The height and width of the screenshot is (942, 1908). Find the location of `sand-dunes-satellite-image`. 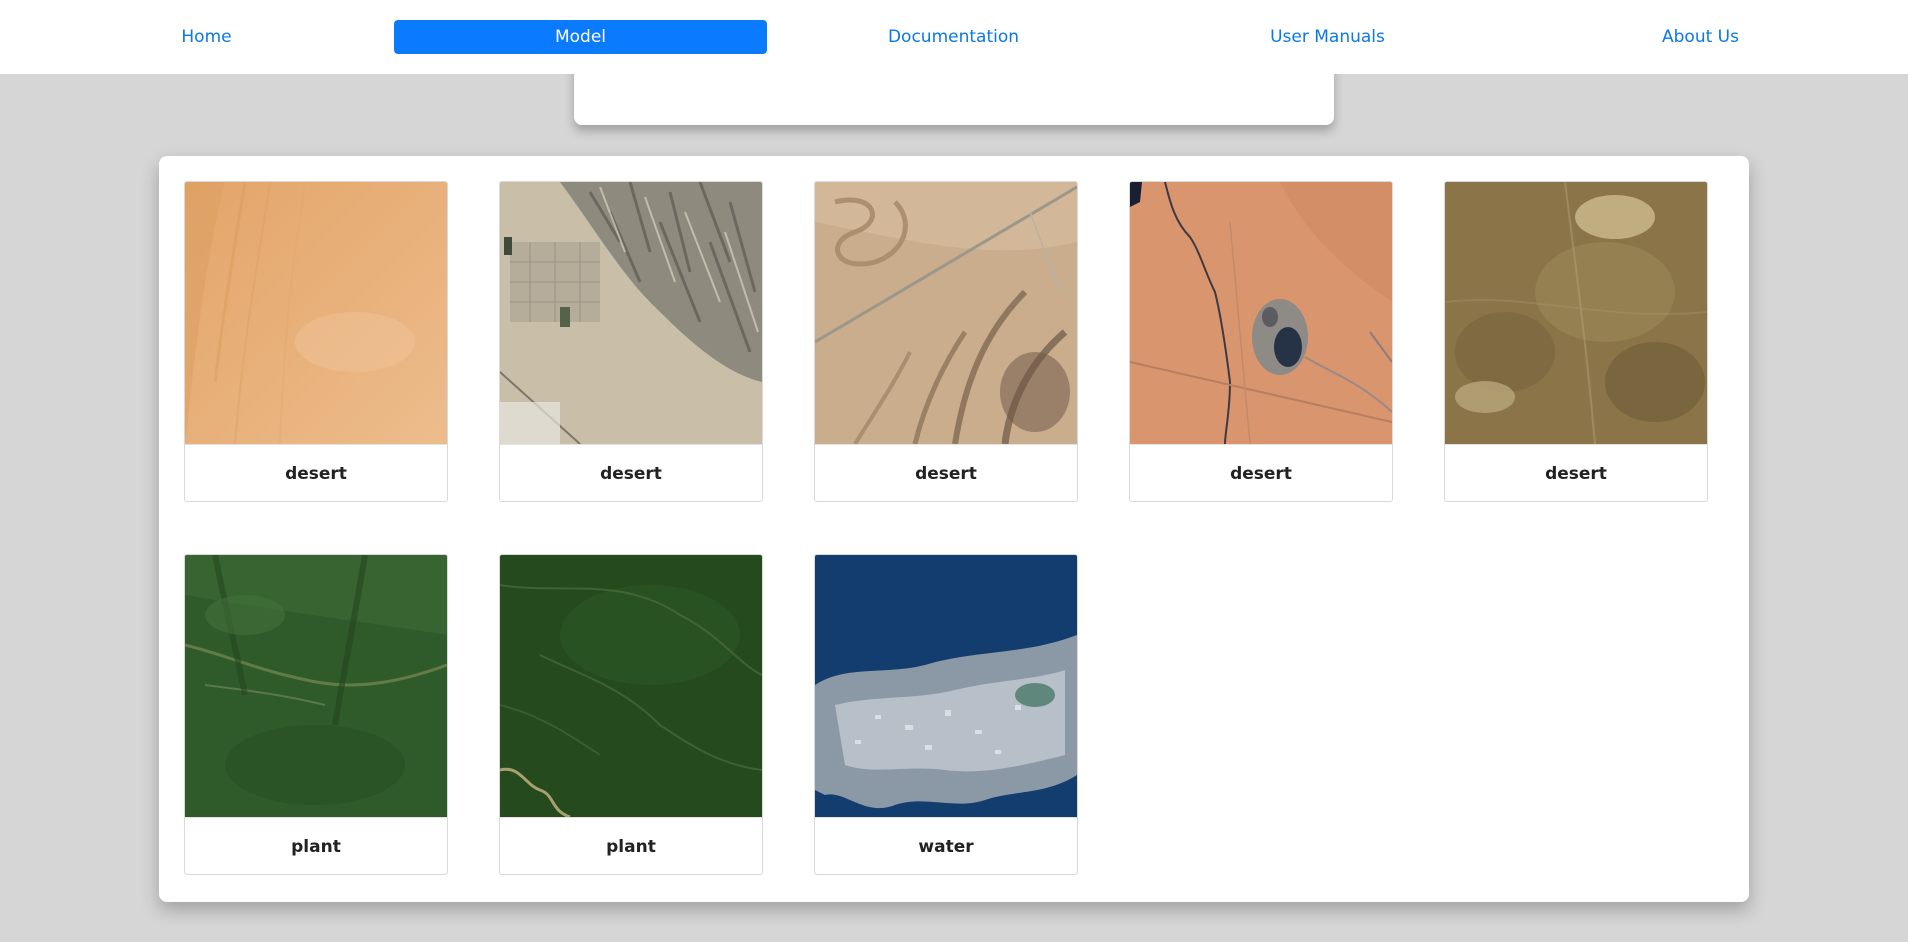

sand-dunes-satellite-image is located at coordinates (316, 313).